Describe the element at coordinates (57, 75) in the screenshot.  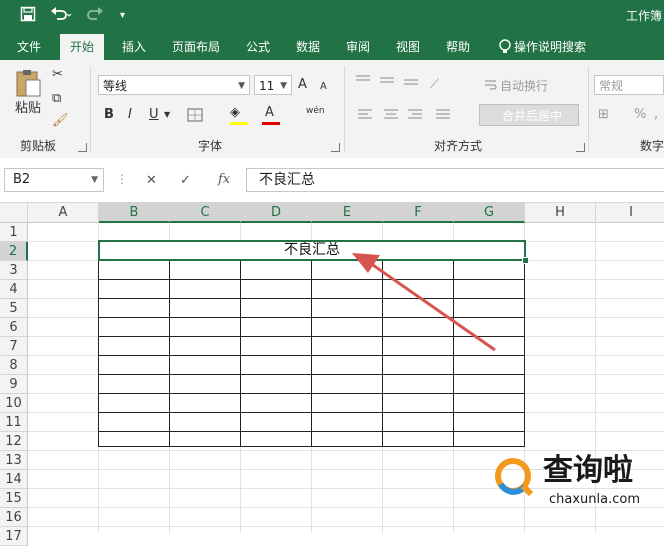
I see `cut-icon: ✂` at that location.